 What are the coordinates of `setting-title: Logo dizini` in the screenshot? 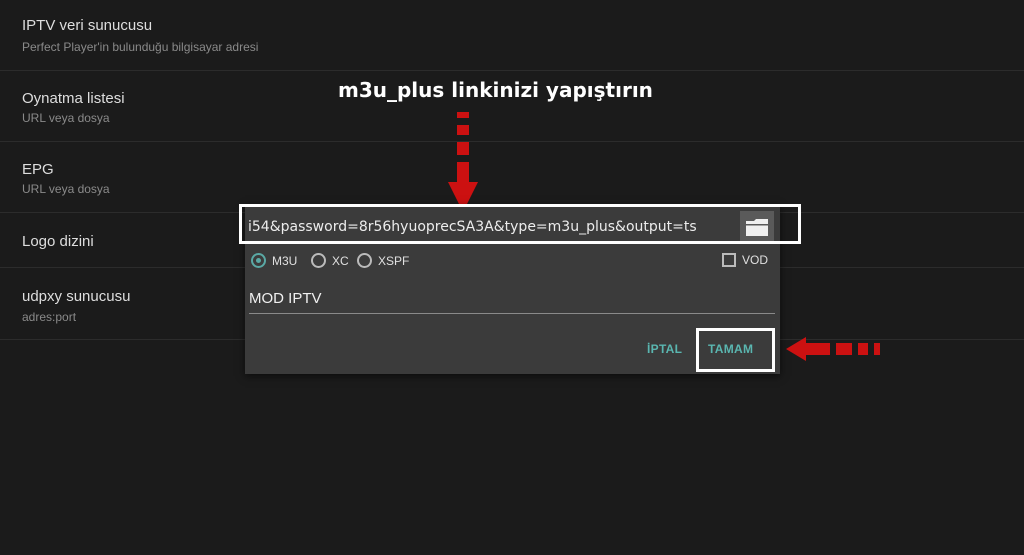 It's located at (58, 241).